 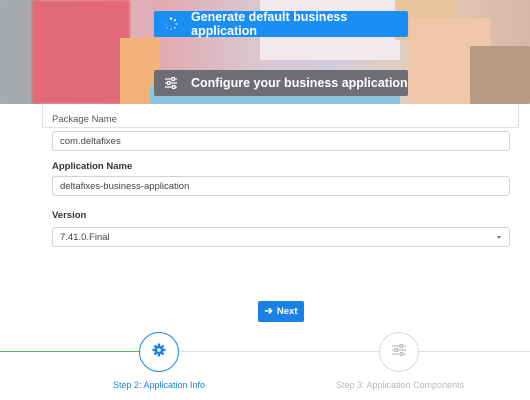 I want to click on step-application-info-label: Step 2: Application Info, so click(x=159, y=385).